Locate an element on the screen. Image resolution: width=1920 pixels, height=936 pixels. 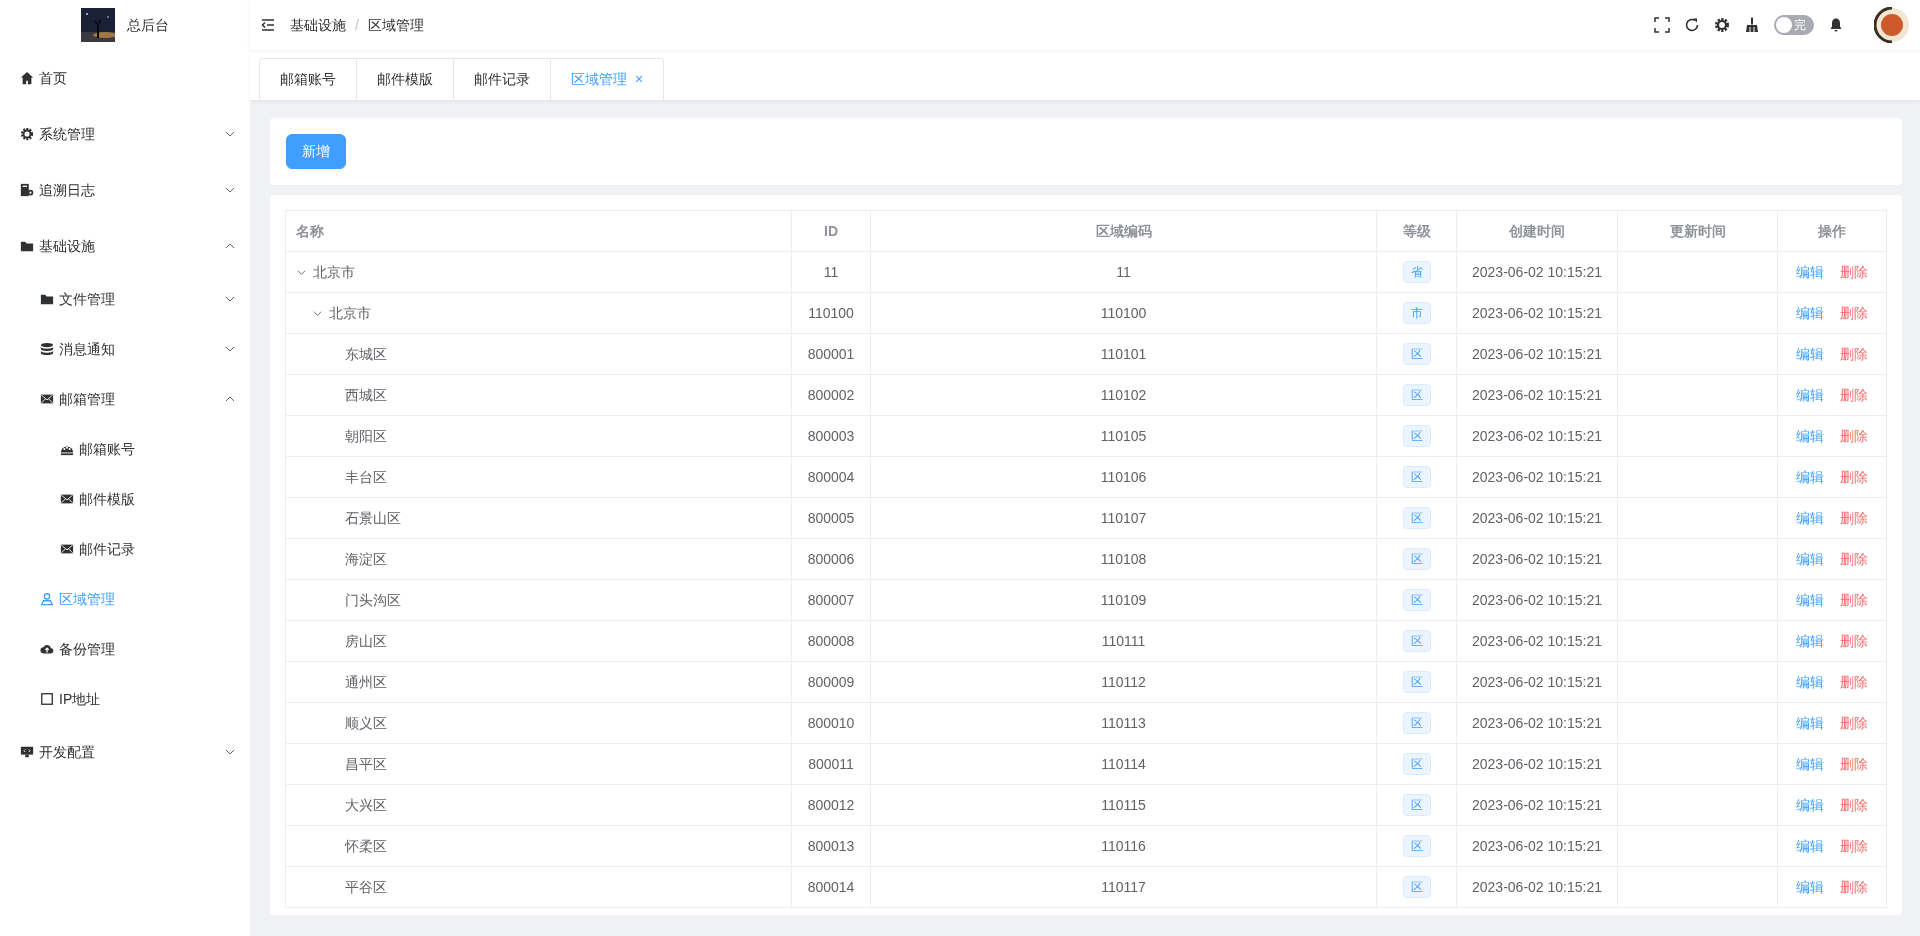
table-cell: 800013 is located at coordinates (831, 846).